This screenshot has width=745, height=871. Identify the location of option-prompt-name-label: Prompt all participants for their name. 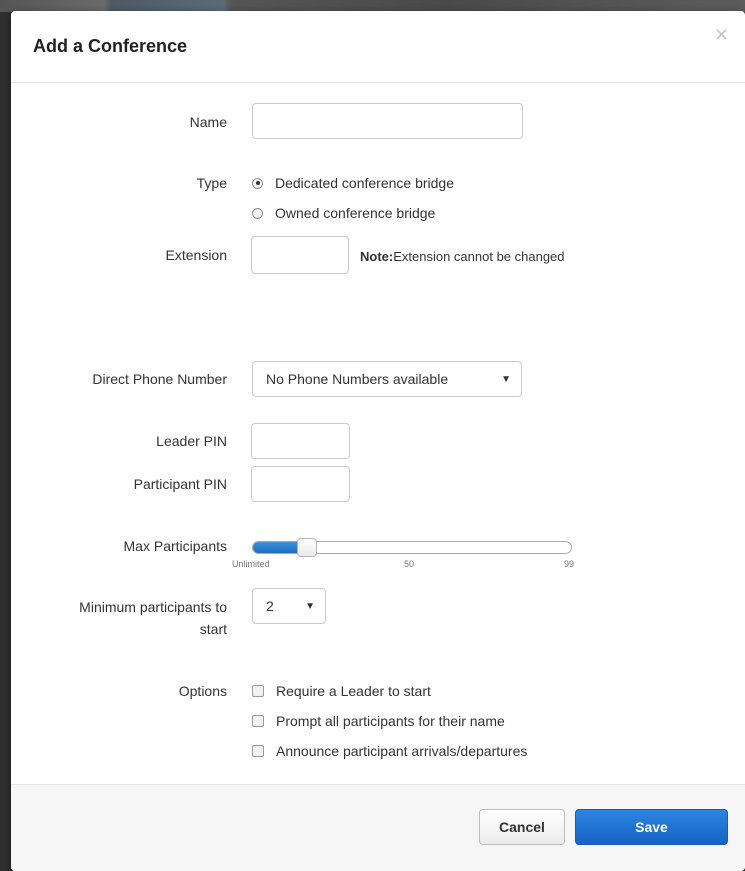
(390, 721).